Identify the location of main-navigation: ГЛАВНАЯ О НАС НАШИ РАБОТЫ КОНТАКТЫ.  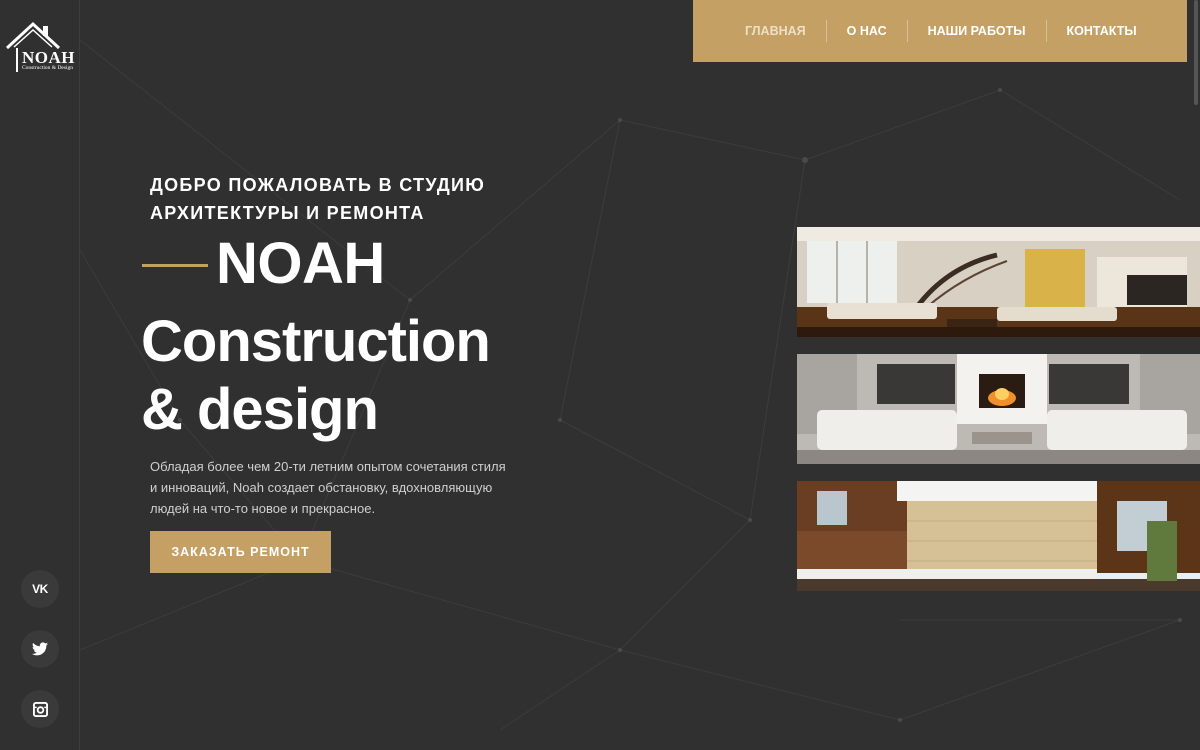
(940, 31).